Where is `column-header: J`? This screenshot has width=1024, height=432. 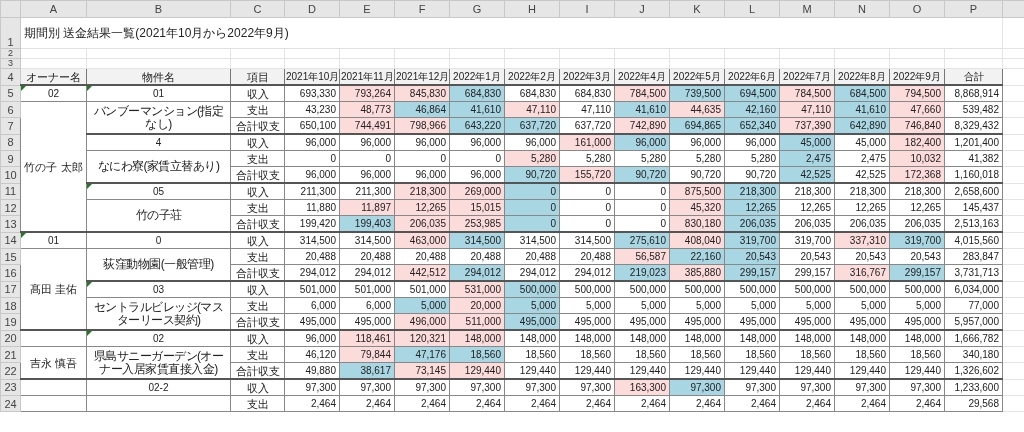
column-header: J is located at coordinates (642, 9).